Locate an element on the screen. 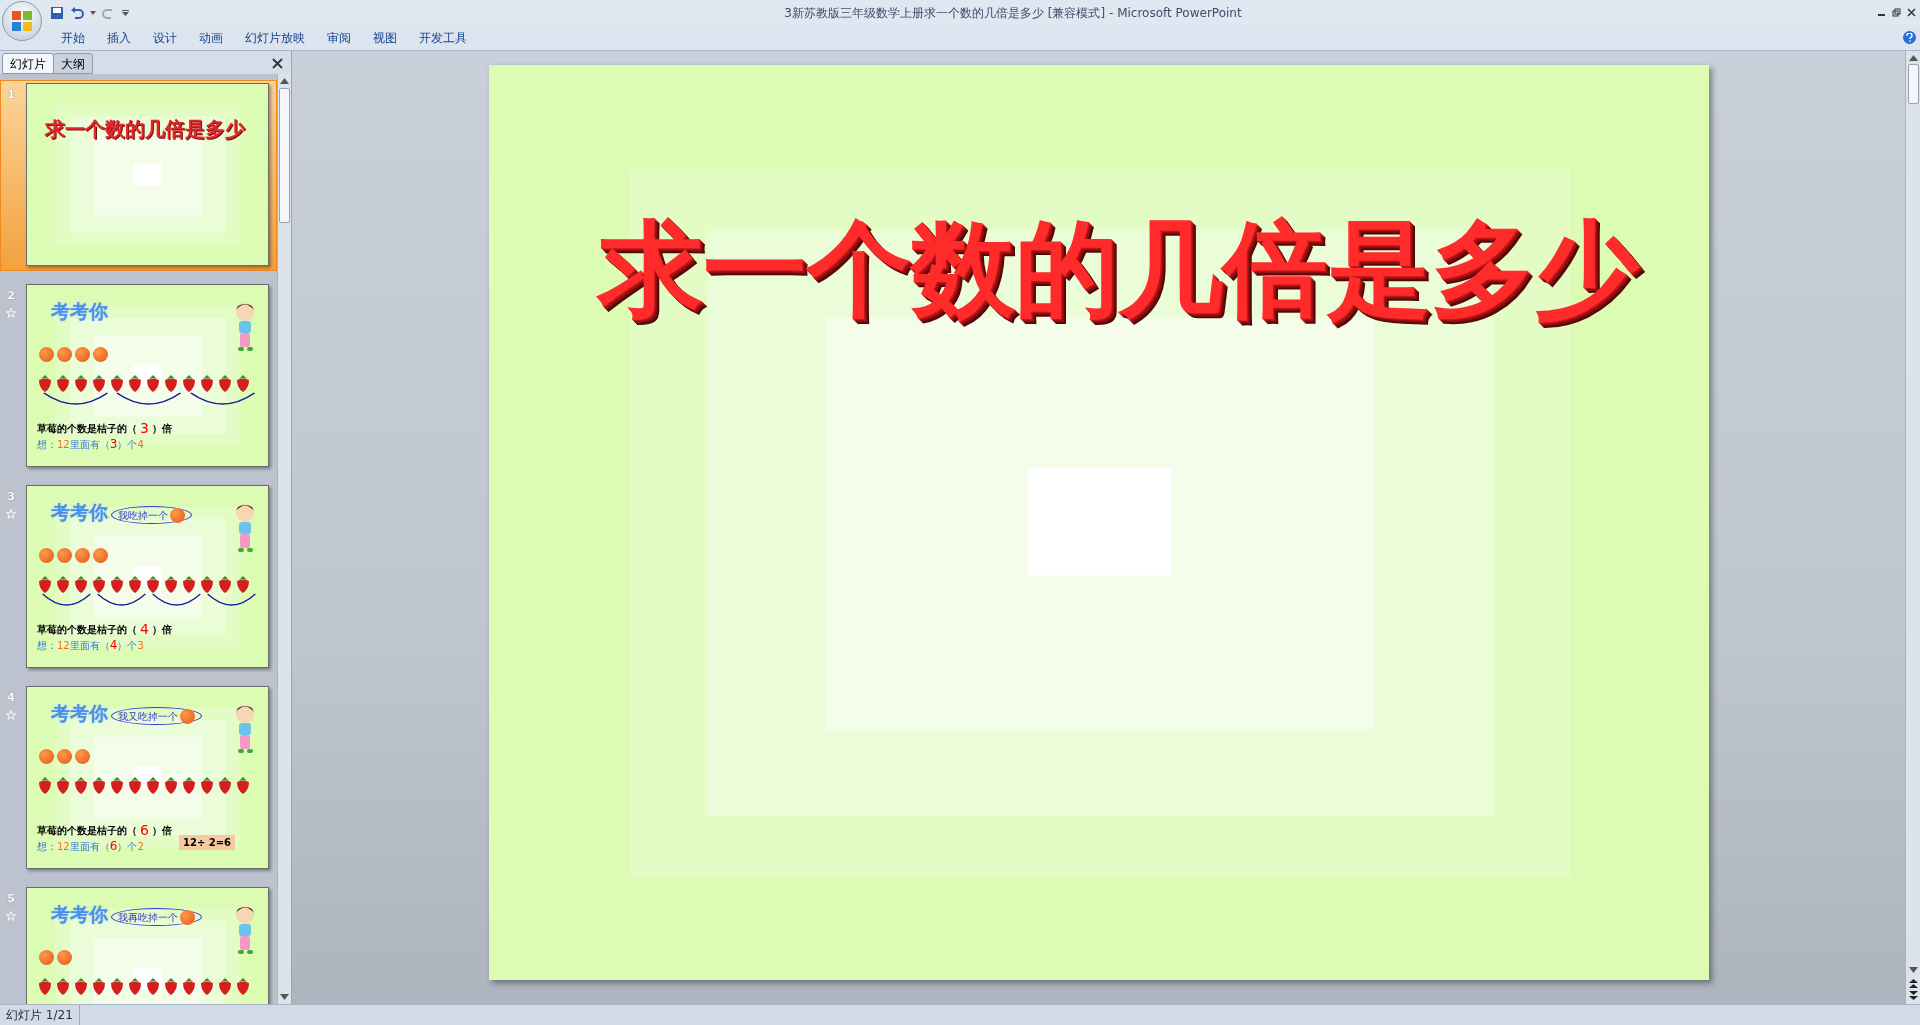  window-title: 3新苏教版三年级数学上册求一个数的几倍是多少 [兼容模式] - Microsoft PowerPoint is located at coordinates (1013, 13).